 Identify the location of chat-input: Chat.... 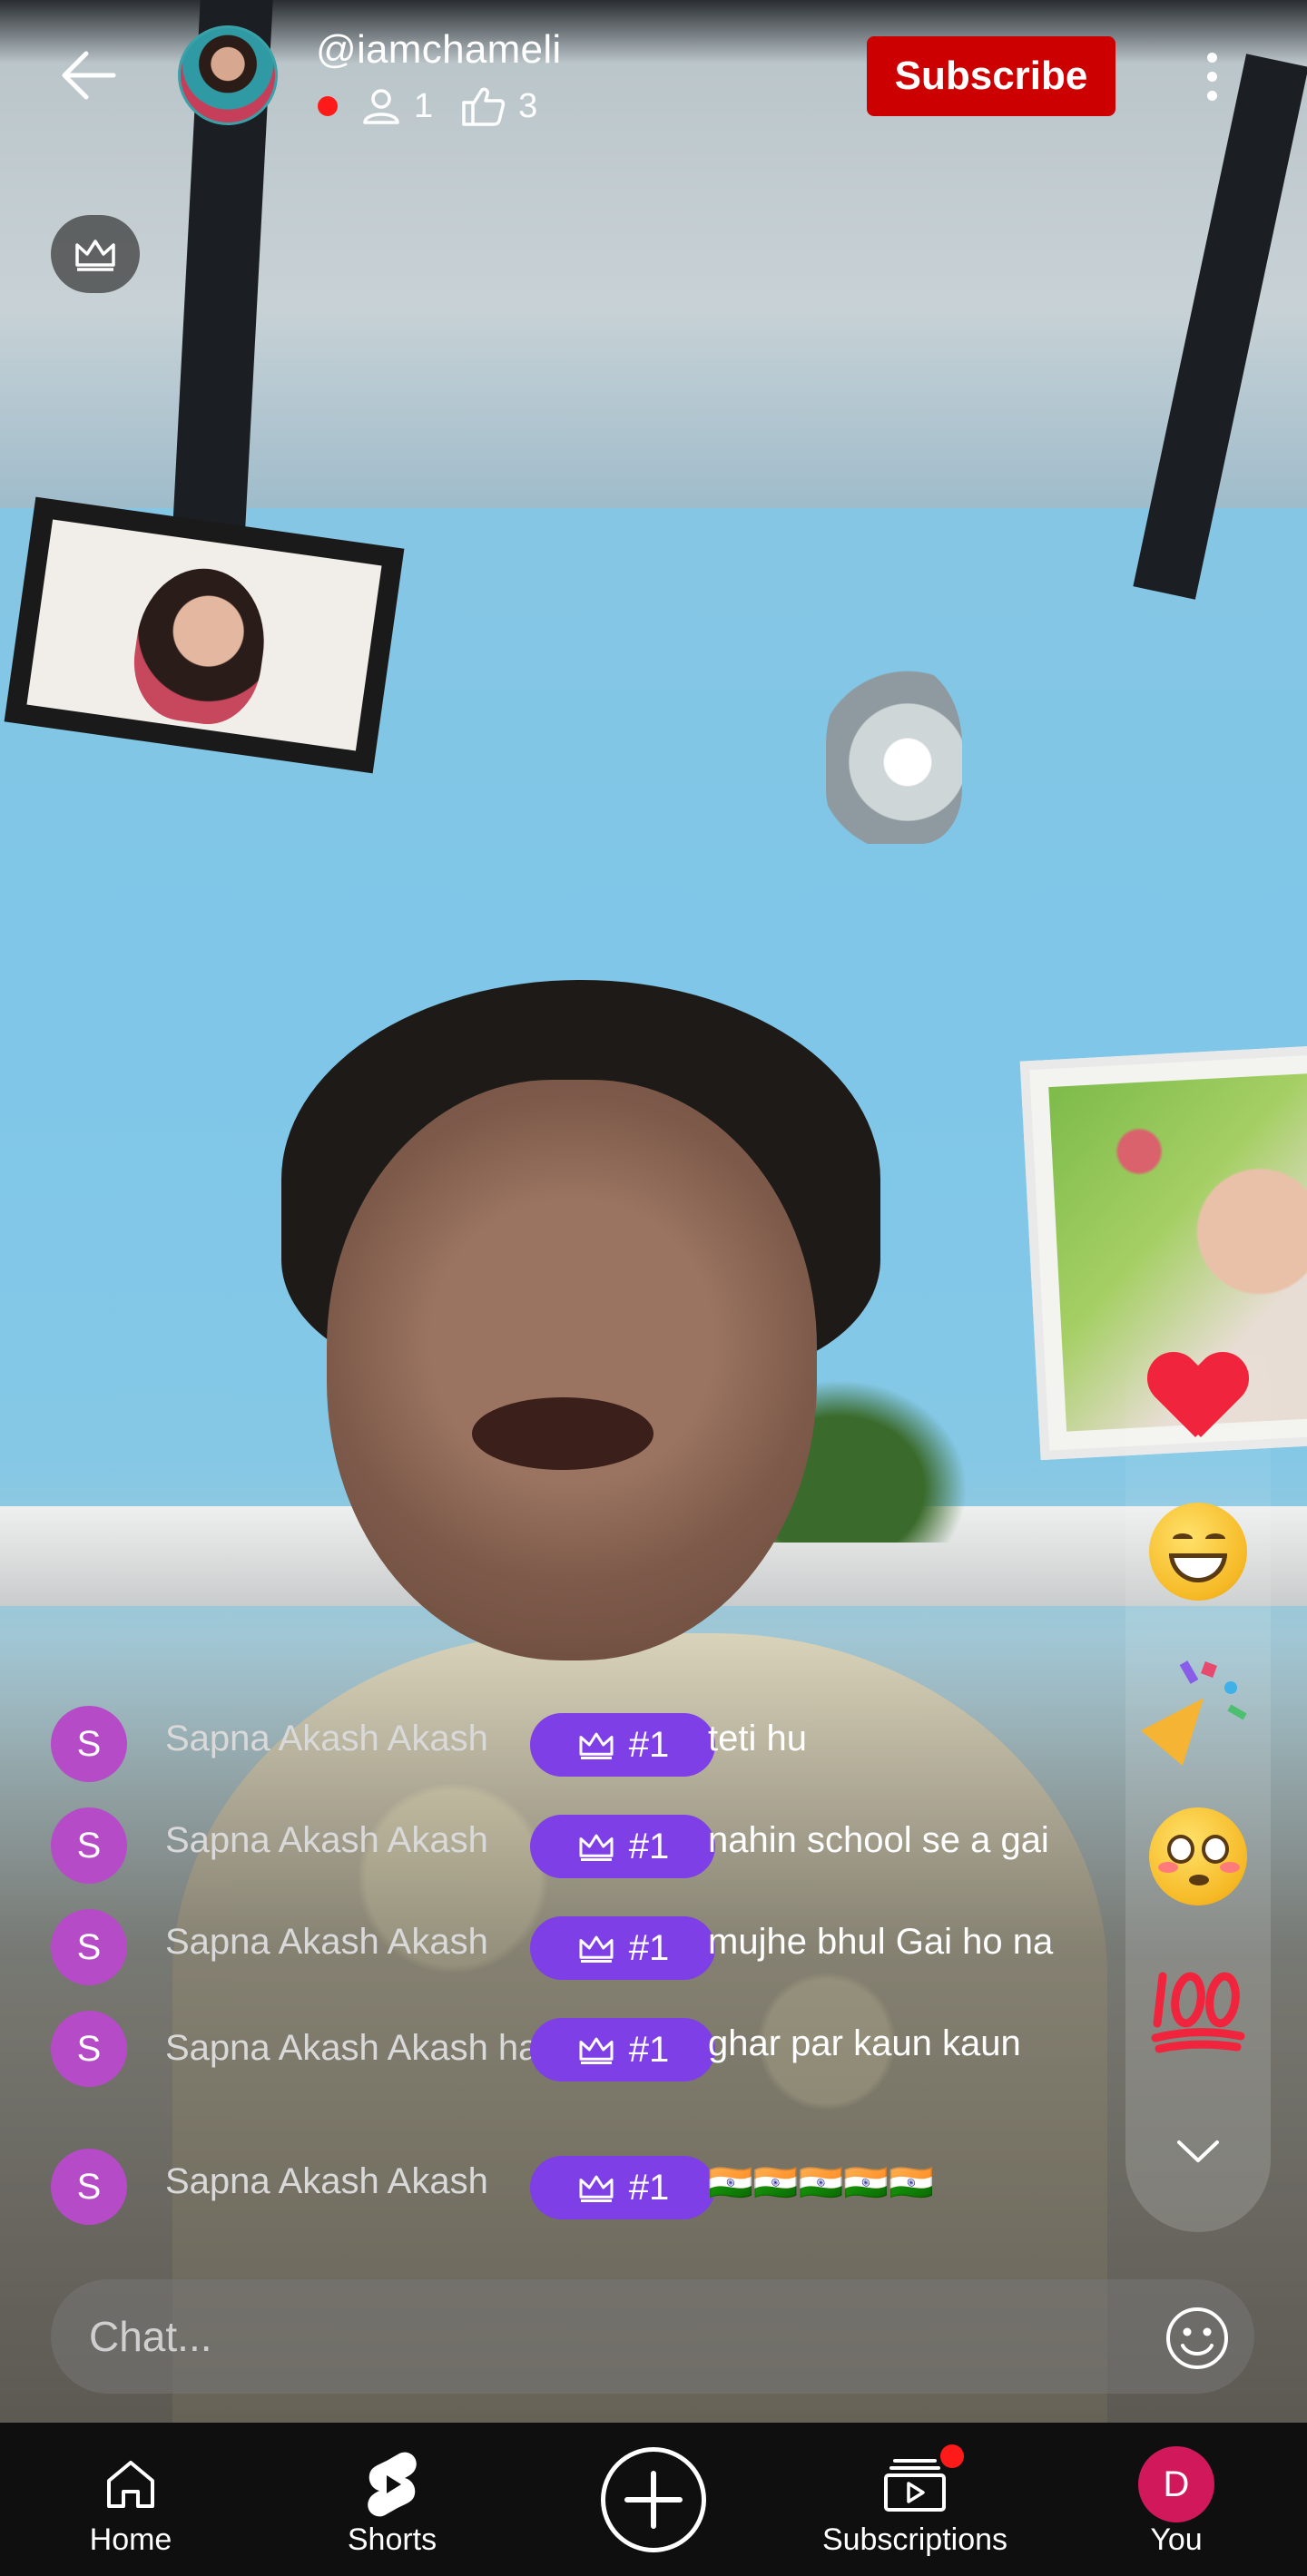
(652, 2336).